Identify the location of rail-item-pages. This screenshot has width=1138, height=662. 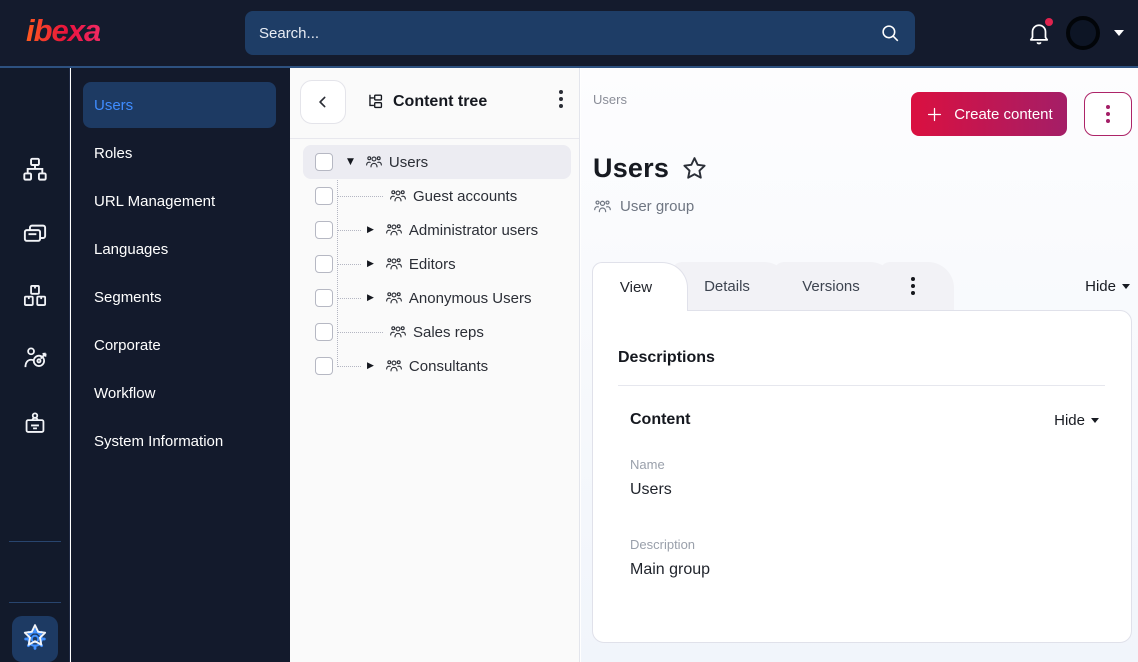
(34, 233).